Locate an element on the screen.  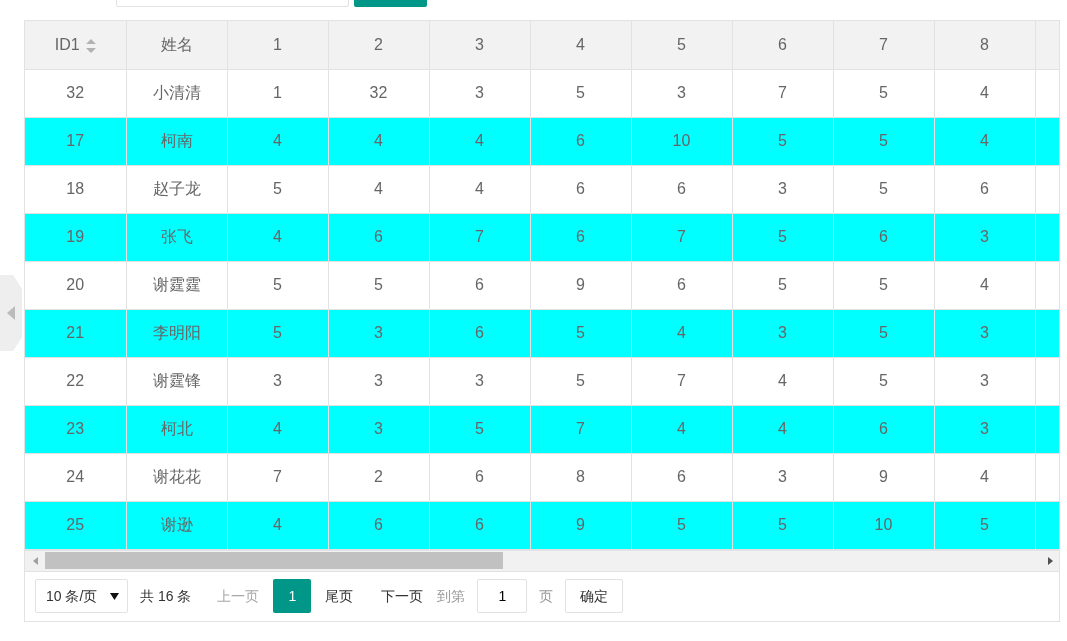
table-cell: 谢霆霆 is located at coordinates (176, 285).